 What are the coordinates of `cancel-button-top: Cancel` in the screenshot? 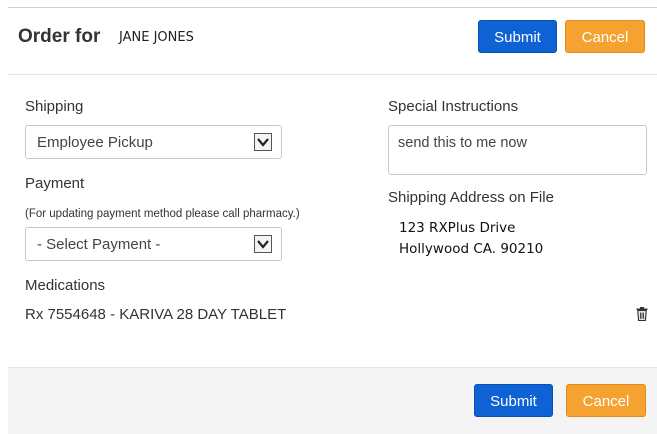 It's located at (605, 36).